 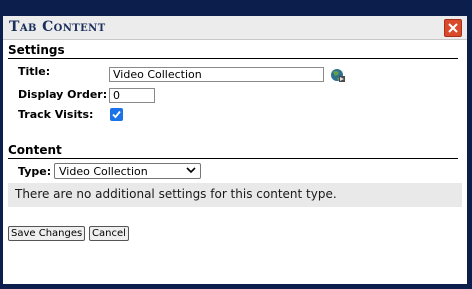 I want to click on title-input, so click(x=216, y=74).